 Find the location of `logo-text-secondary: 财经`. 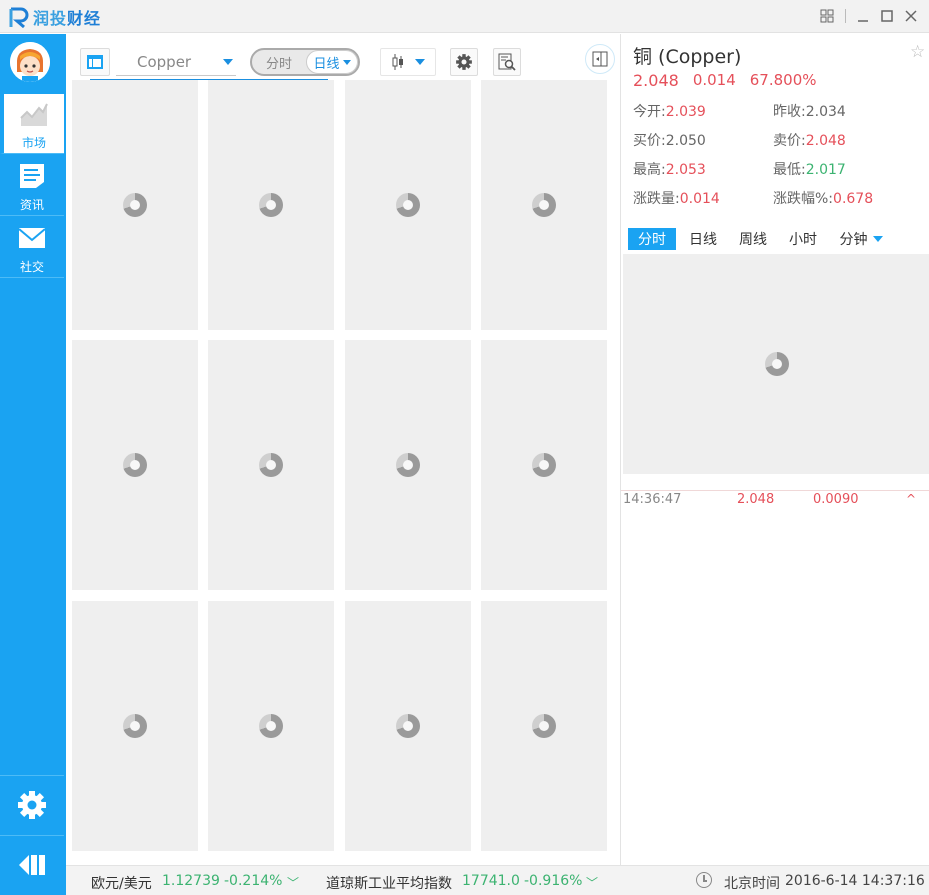

logo-text-secondary: 财经 is located at coordinates (84, 18).